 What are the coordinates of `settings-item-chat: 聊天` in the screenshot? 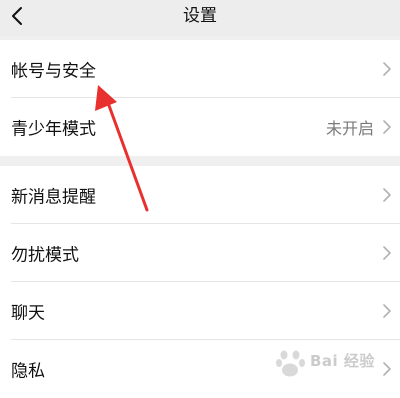 It's located at (200, 311).